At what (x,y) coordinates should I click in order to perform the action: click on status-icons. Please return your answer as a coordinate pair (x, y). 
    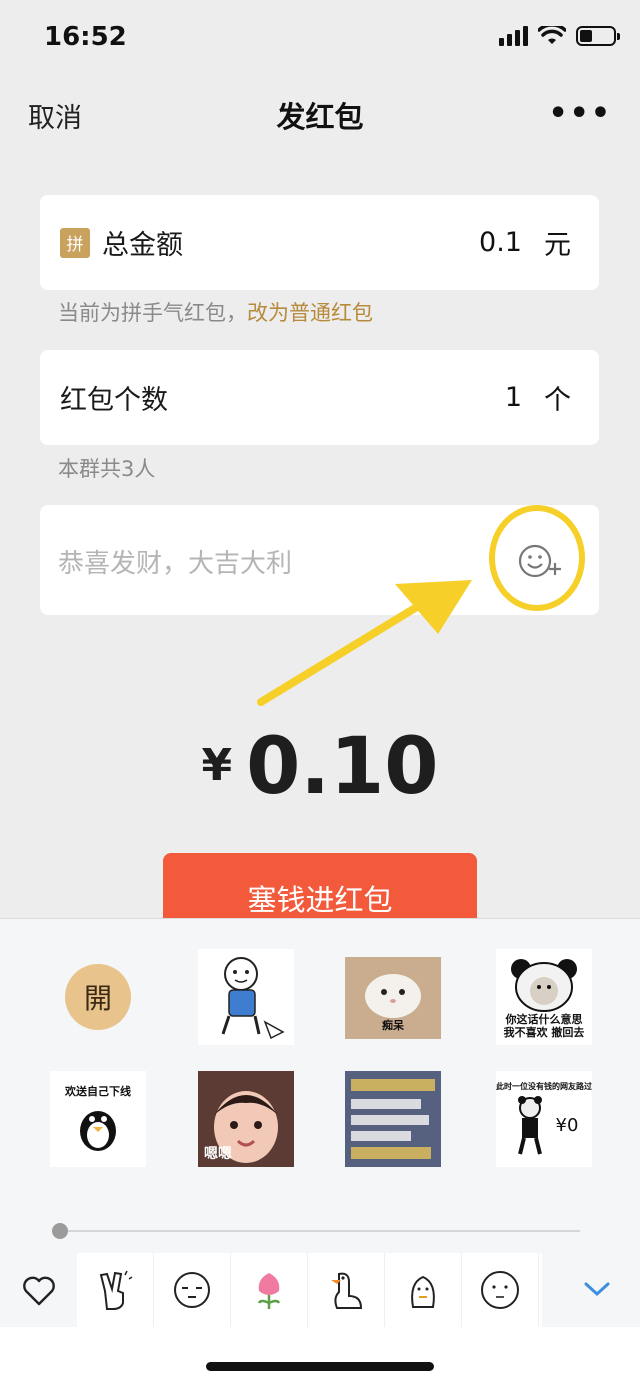
    Looking at the image, I should click on (559, 36).